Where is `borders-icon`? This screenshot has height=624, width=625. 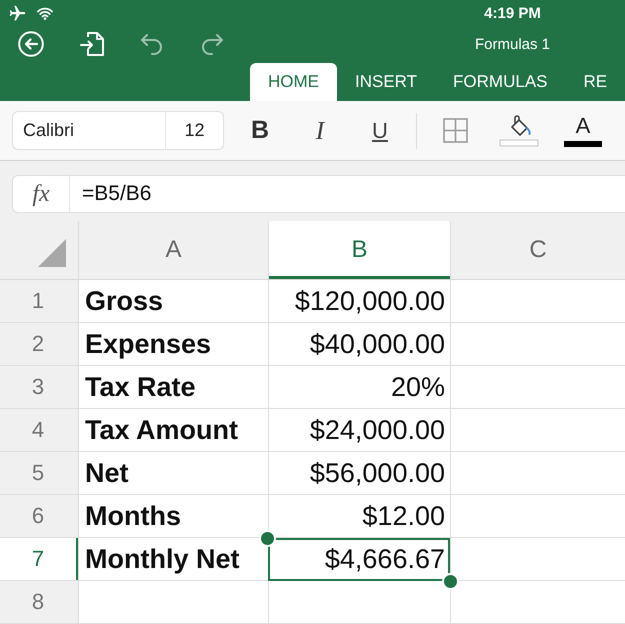
borders-icon is located at coordinates (455, 130).